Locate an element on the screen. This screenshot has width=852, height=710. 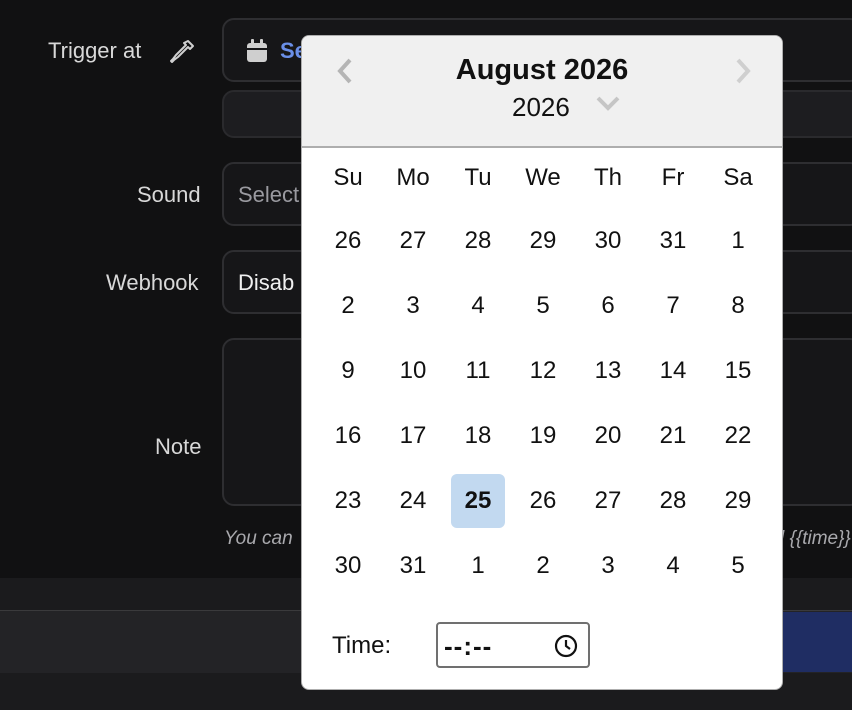
day-cell: 13 is located at coordinates (608, 371).